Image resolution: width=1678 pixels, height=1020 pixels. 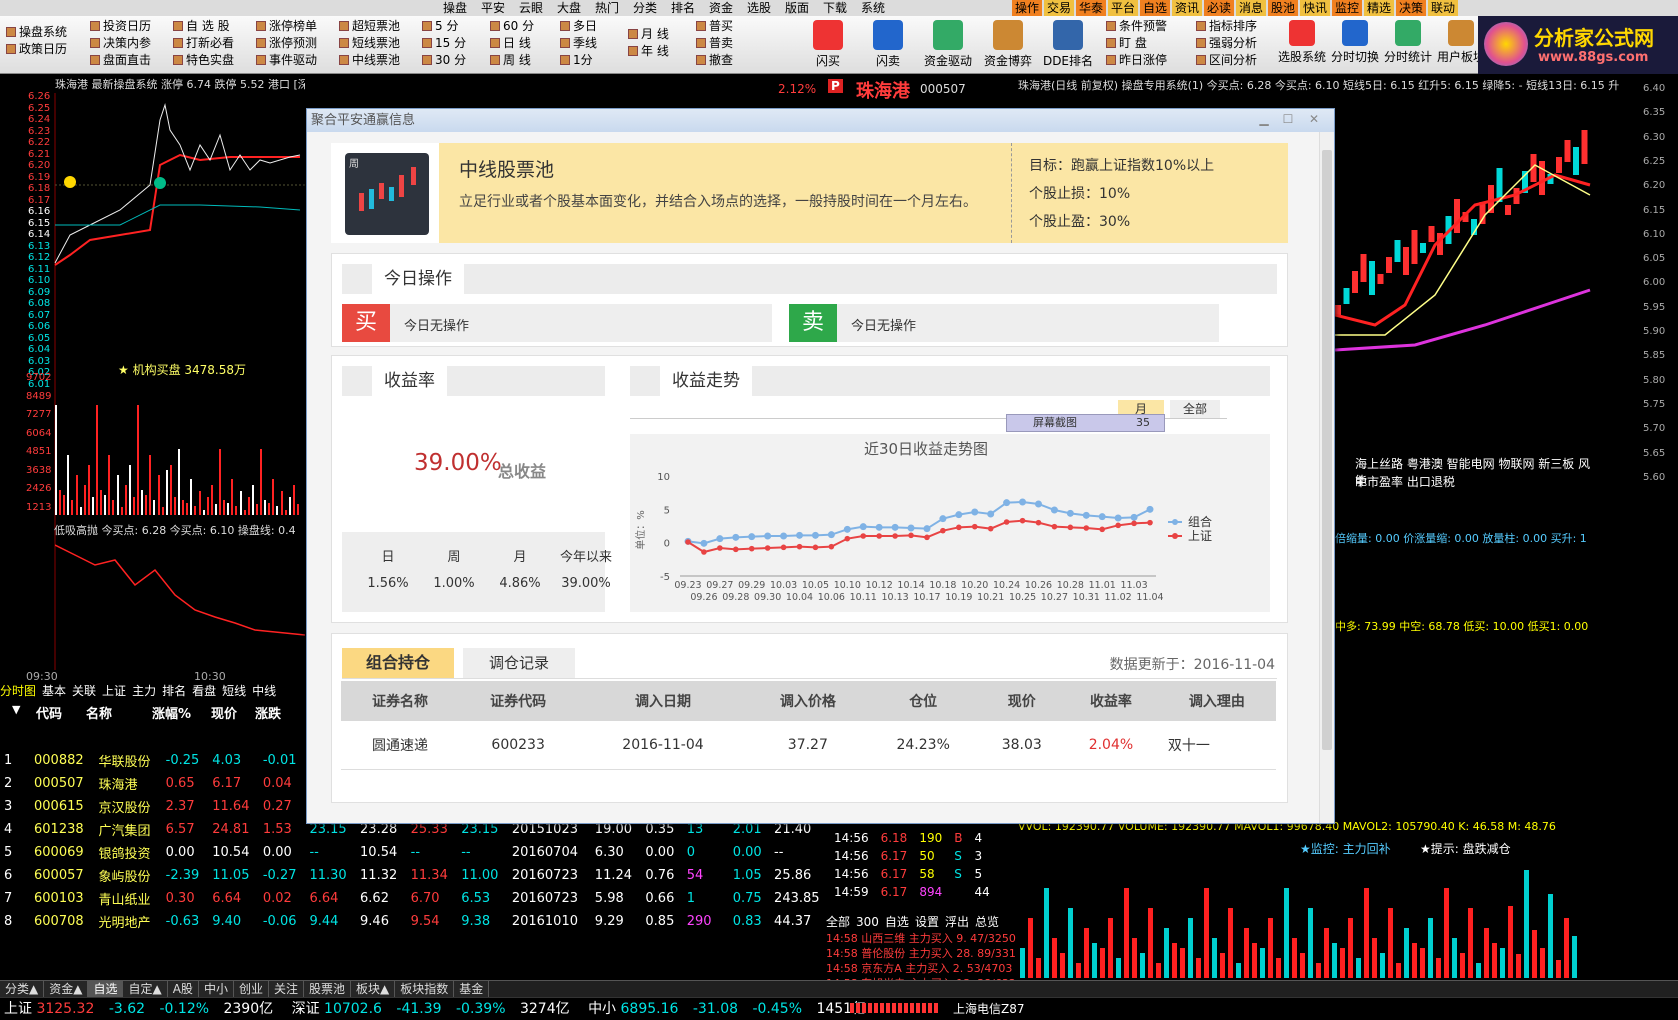 What do you see at coordinates (286, 60) in the screenshot?
I see `toolbar-col4-2: 事件驱动` at bounding box center [286, 60].